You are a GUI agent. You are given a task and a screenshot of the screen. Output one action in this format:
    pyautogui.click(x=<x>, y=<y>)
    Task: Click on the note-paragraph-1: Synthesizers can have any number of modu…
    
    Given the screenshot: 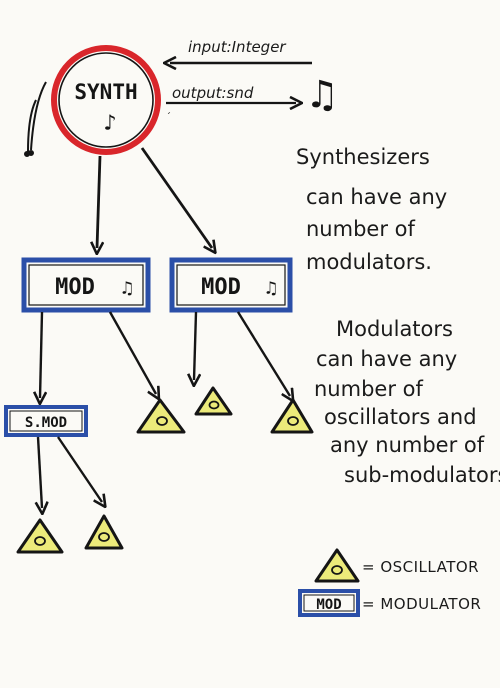 What is the action you would take?
    pyautogui.click(x=371, y=209)
    